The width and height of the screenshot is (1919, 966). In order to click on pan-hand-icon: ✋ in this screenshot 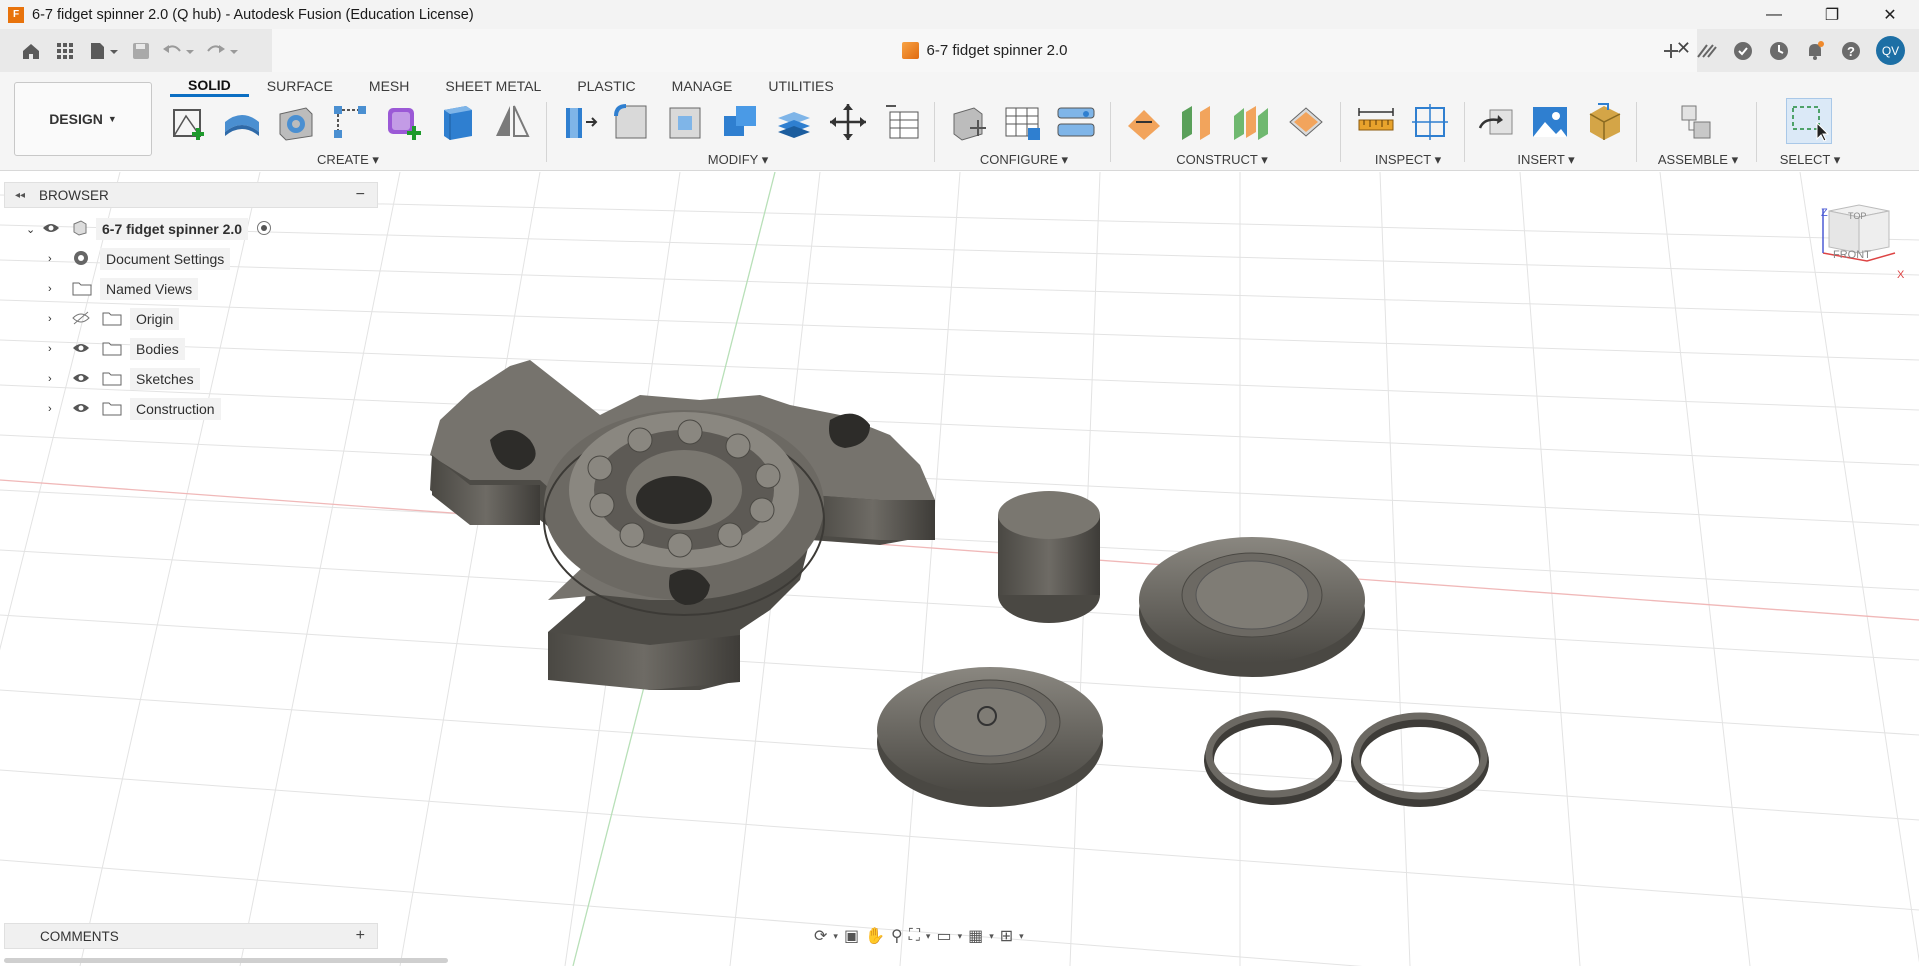, I will do `click(875, 936)`.